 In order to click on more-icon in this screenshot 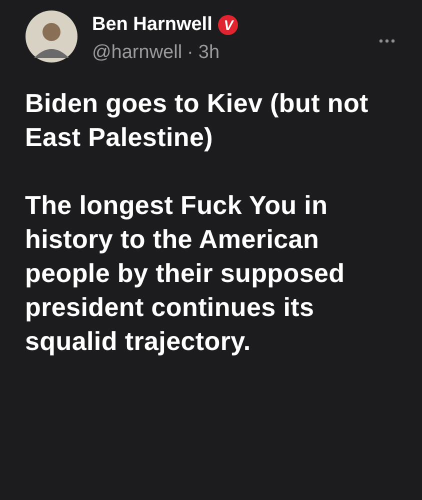, I will do `click(387, 41)`.